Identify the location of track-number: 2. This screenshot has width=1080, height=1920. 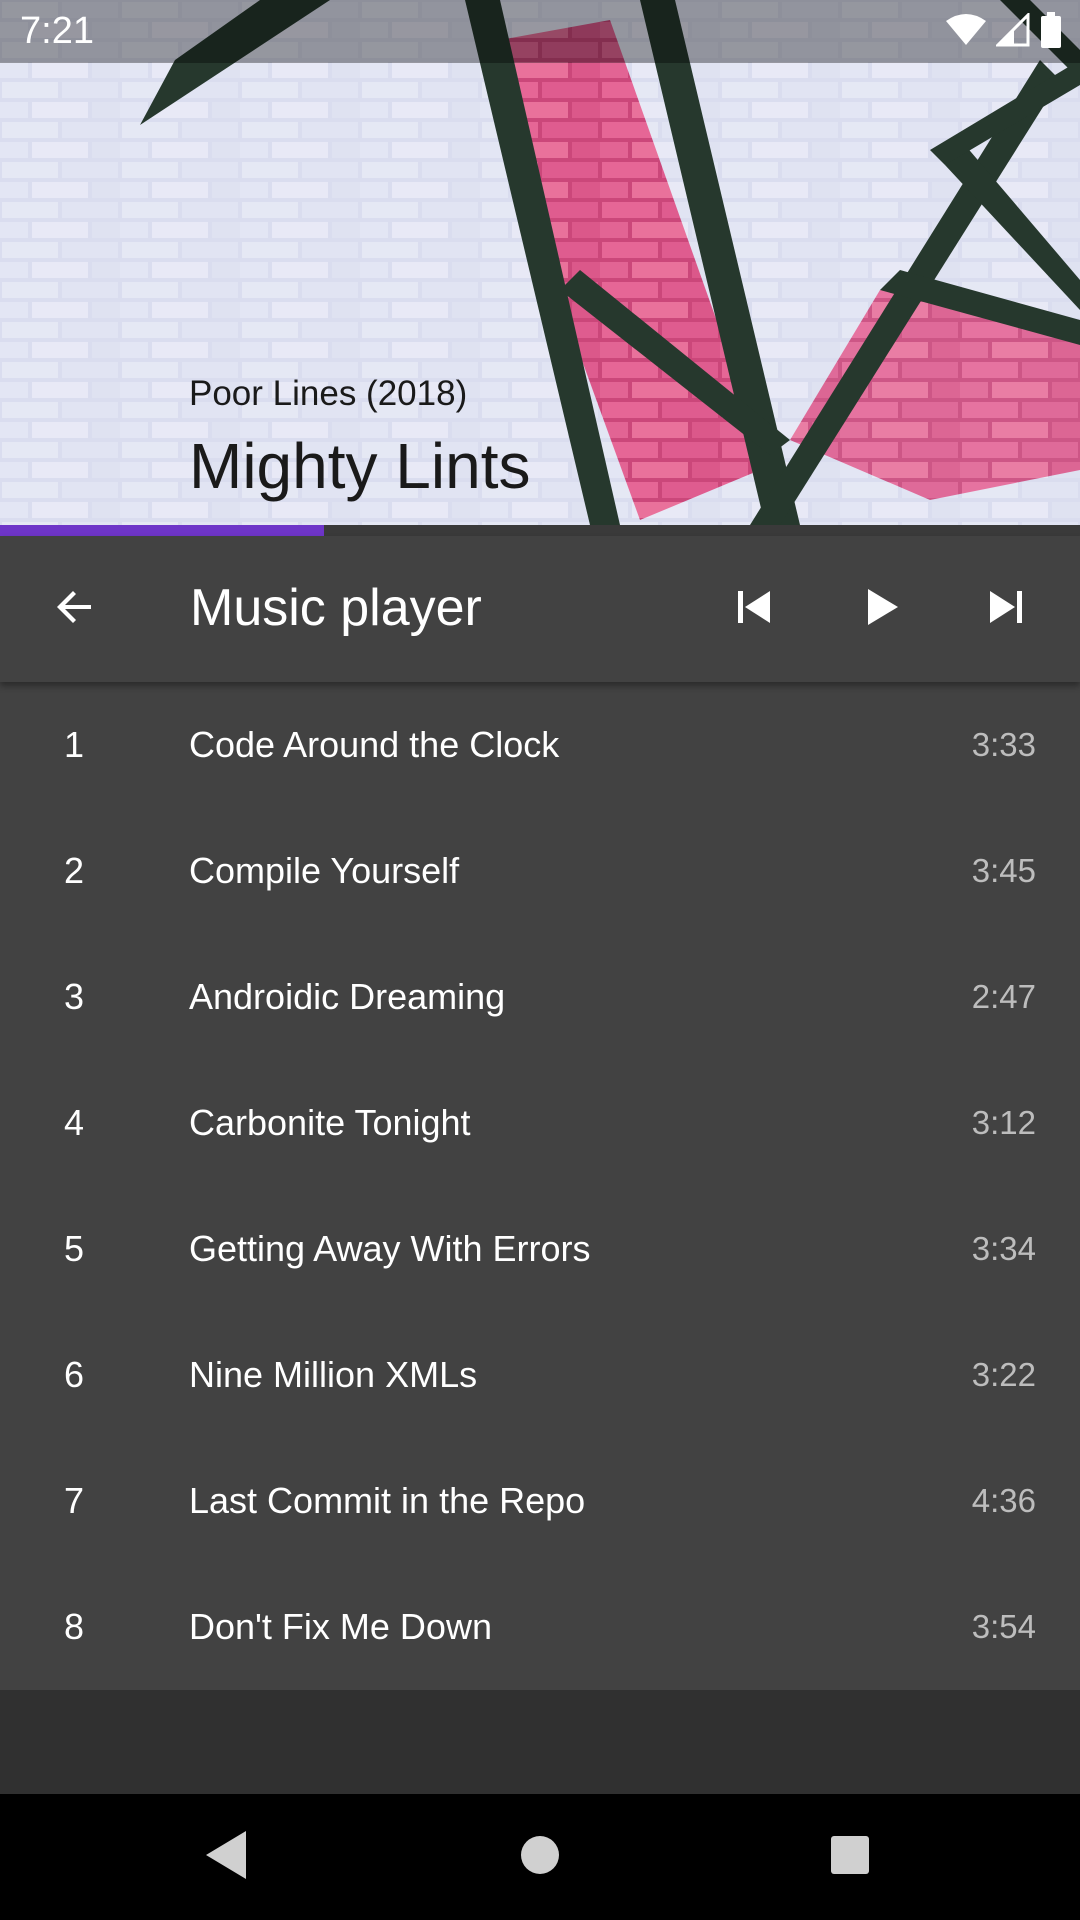
(74, 870).